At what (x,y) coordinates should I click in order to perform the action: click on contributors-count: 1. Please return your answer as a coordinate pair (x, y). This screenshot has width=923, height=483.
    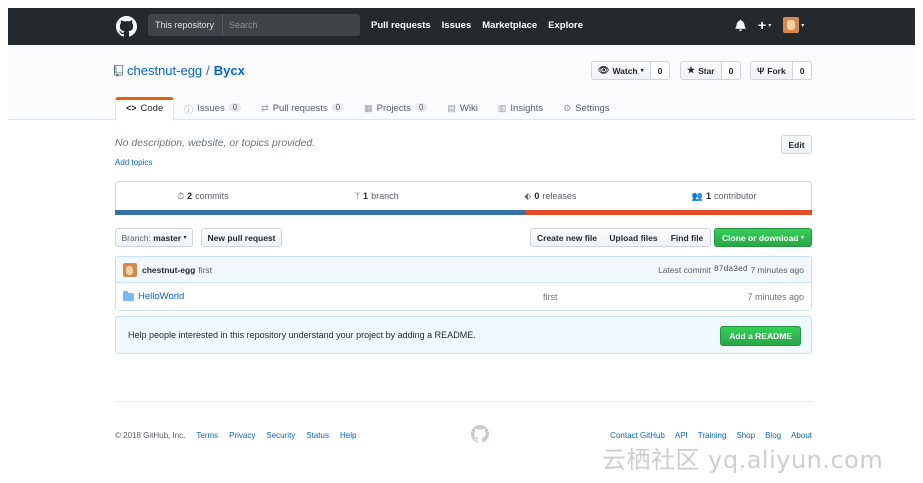
    Looking at the image, I should click on (708, 196).